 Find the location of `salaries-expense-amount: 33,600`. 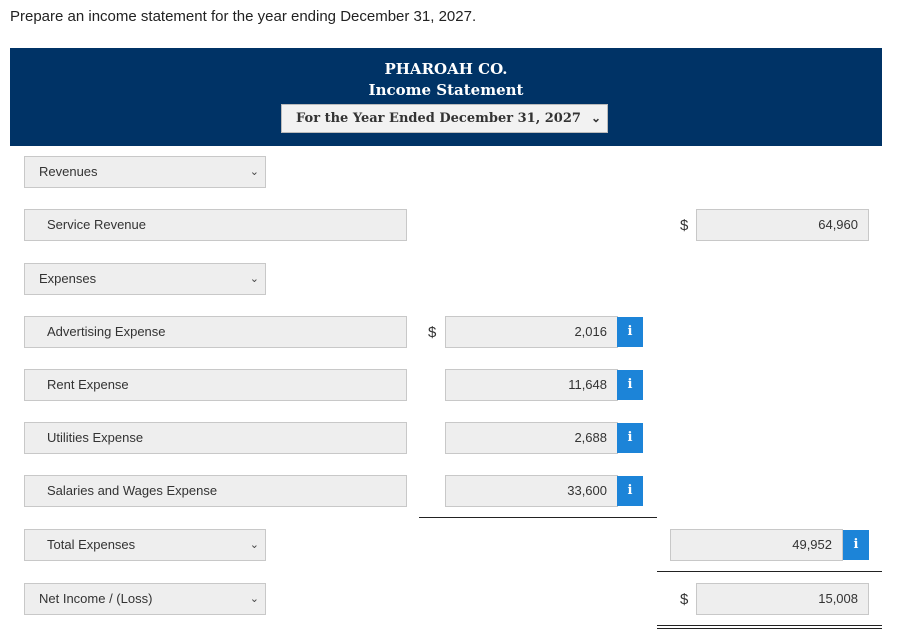

salaries-expense-amount: 33,600 is located at coordinates (587, 490).